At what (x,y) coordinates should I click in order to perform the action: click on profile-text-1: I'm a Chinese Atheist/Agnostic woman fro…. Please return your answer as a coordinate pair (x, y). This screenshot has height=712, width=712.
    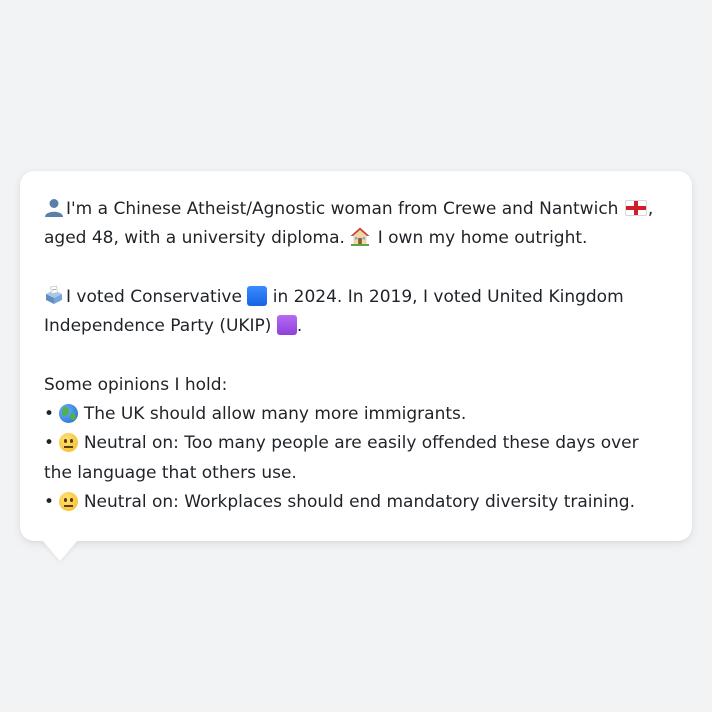
    Looking at the image, I should click on (342, 209).